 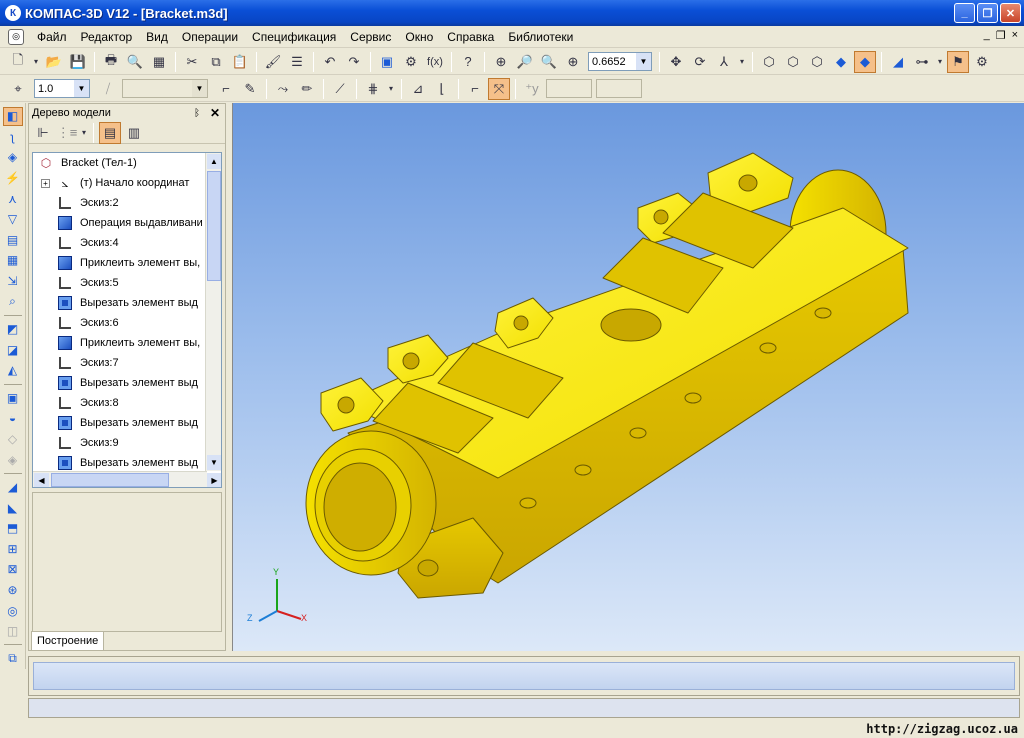 What do you see at coordinates (110, 480) in the screenshot?
I see `hscroll-thumb` at bounding box center [110, 480].